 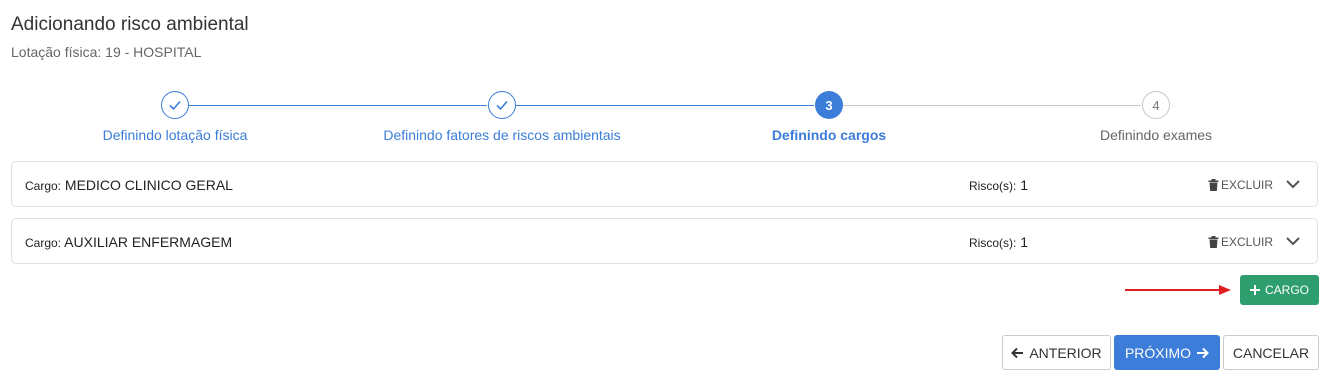 What do you see at coordinates (106, 52) in the screenshot?
I see `page-subtitle: Lotação física: 19 - HOSPITAL` at bounding box center [106, 52].